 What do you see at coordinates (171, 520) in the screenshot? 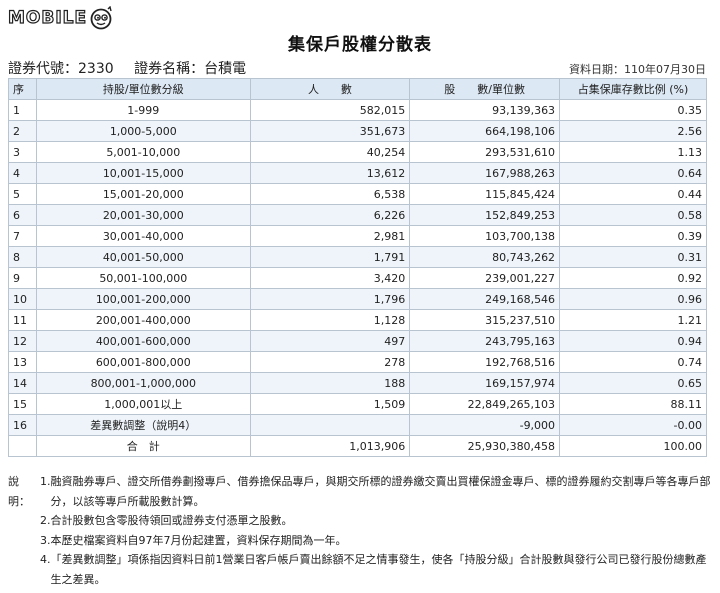
I see `note-text: 合計股數包含零股待領回或證券支付憑單之股數。` at bounding box center [171, 520].